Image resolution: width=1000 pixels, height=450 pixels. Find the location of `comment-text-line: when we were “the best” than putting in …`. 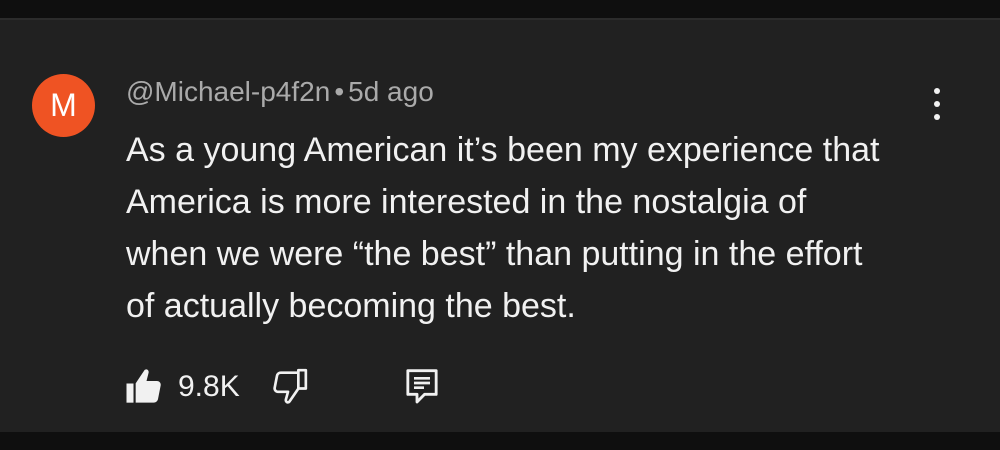

comment-text-line: when we were “the best” than putting in … is located at coordinates (494, 254).